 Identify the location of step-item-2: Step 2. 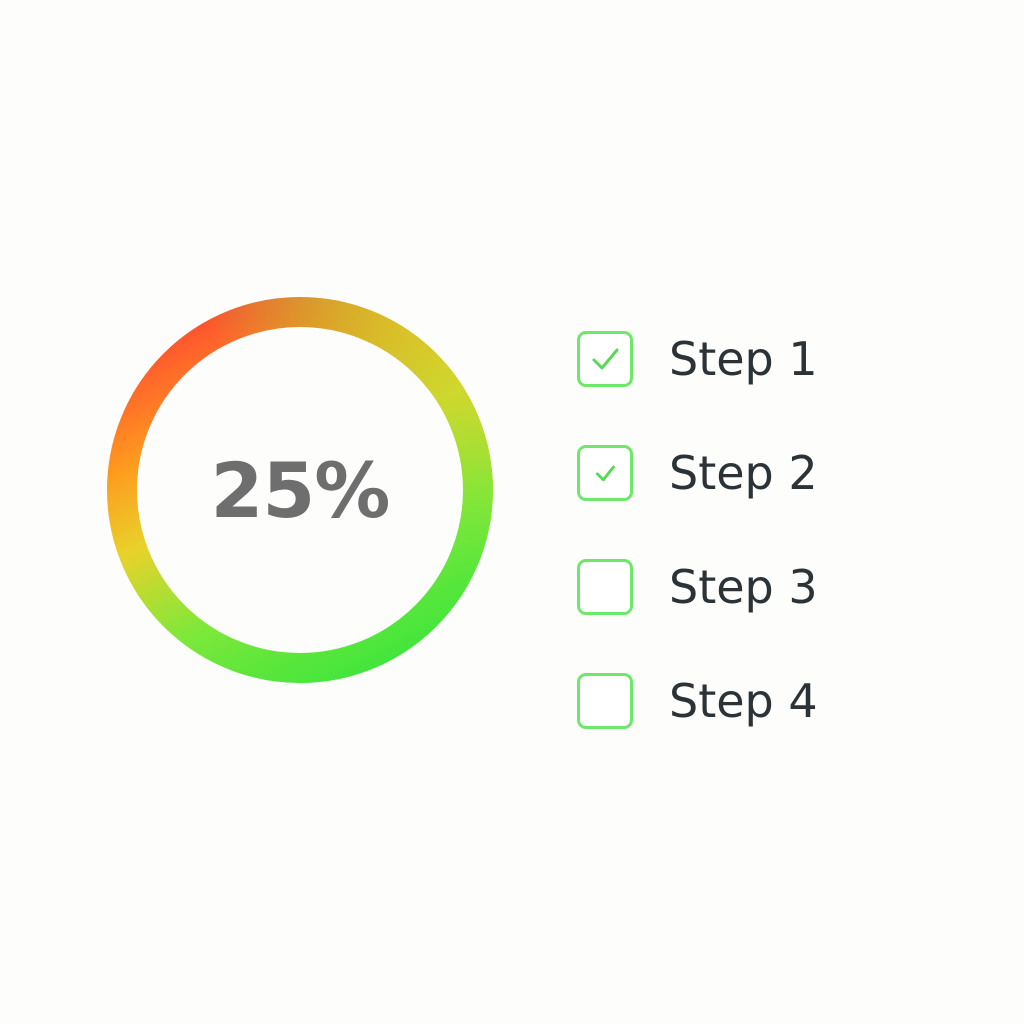
(787, 473).